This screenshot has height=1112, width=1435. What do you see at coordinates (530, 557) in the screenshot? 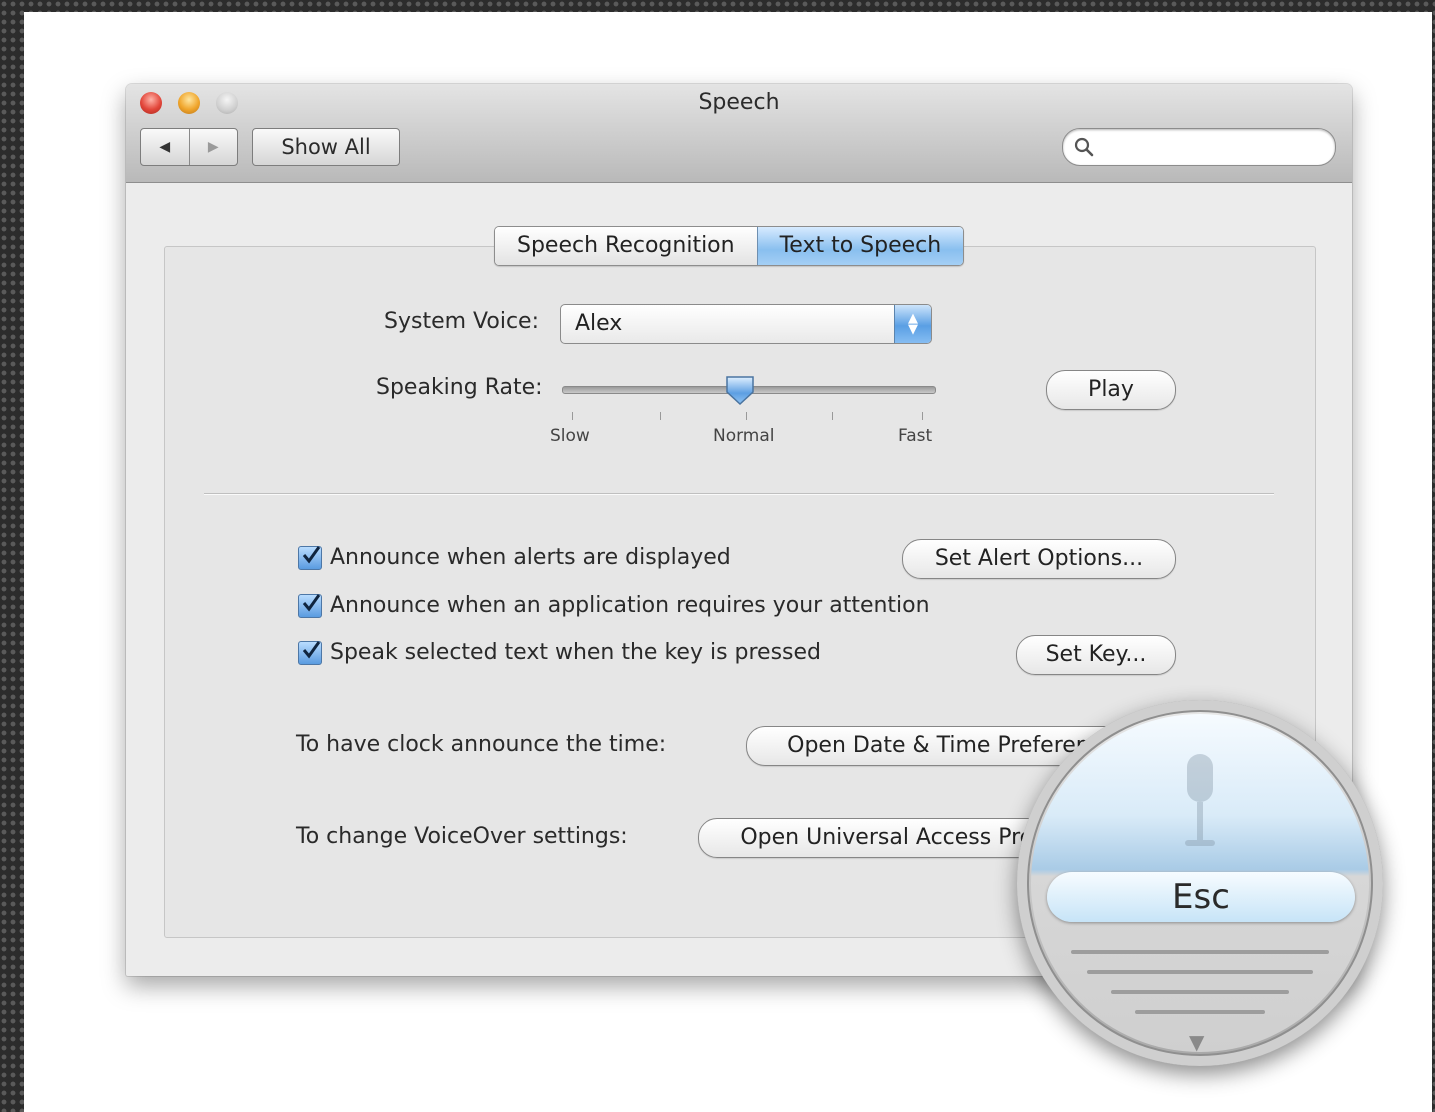
I see `announce-alerts-label: Announce when alerts are displayed` at bounding box center [530, 557].